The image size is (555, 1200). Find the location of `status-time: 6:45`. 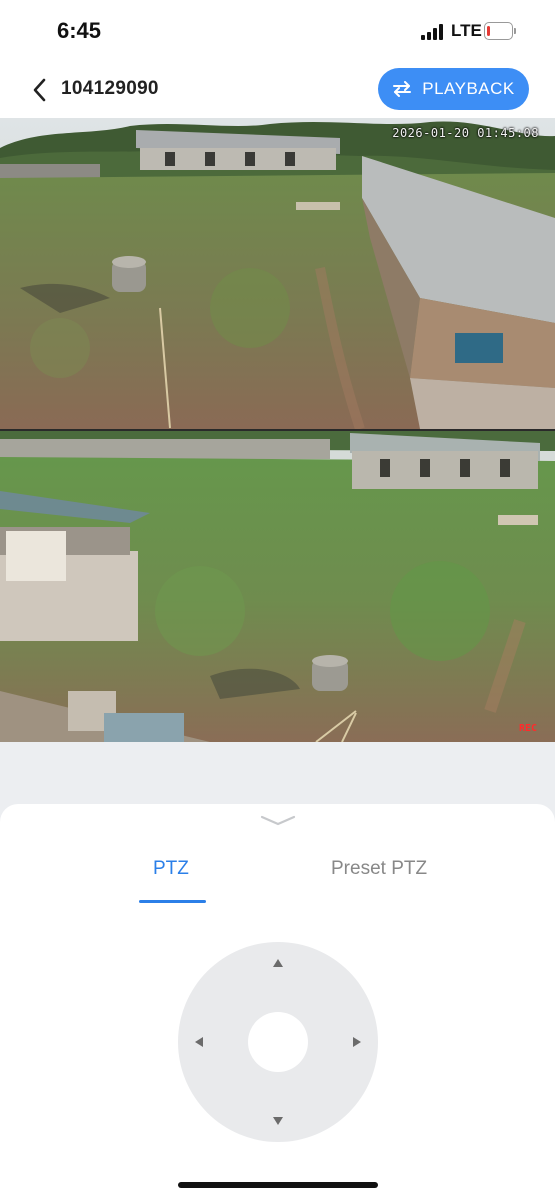

status-time: 6:45 is located at coordinates (79, 30).